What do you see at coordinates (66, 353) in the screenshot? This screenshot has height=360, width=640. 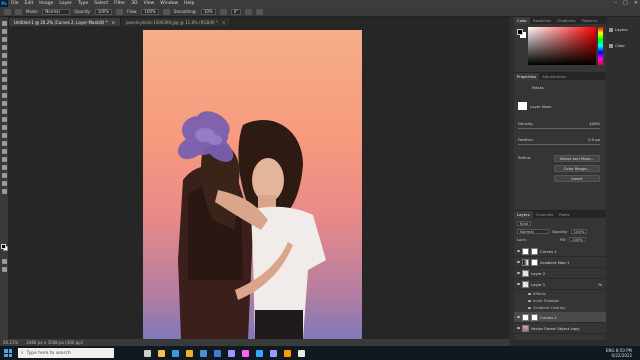 I see `taskbar-search-box: ⌕ Type here to search` at bounding box center [66, 353].